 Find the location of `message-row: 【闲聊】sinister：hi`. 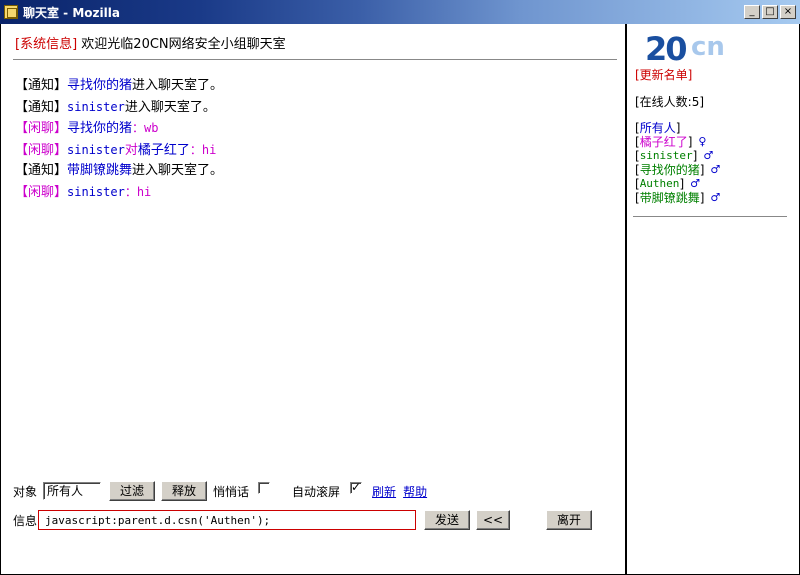

message-row: 【闲聊】sinister：hi is located at coordinates (119, 193).